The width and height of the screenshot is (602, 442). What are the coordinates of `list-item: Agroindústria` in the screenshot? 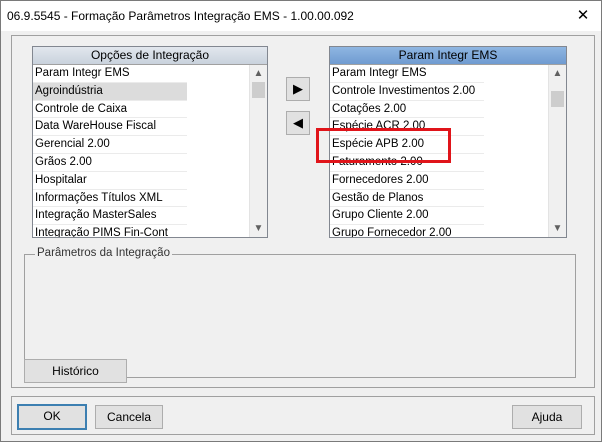 It's located at (110, 91).